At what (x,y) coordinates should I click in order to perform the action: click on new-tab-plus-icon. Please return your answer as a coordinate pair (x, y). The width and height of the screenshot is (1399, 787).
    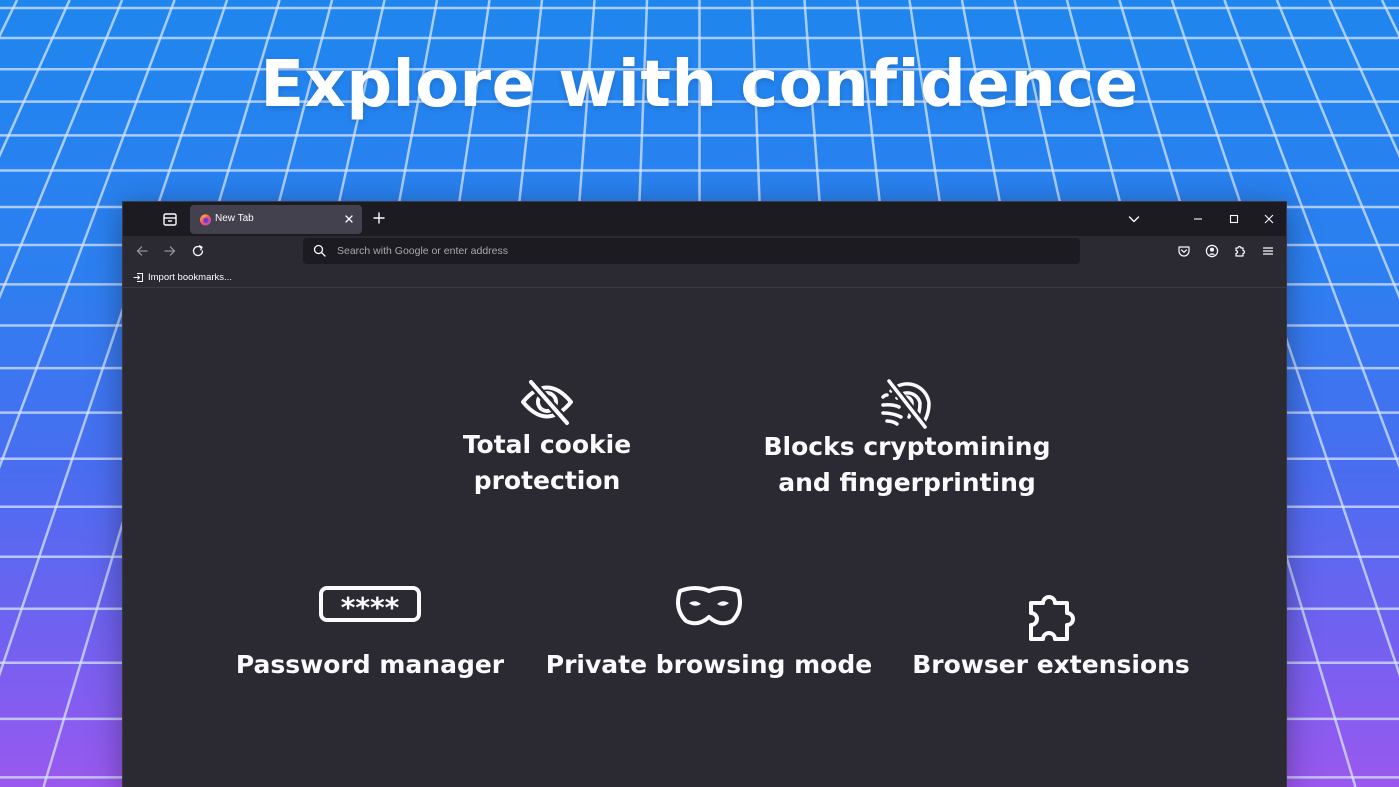
    Looking at the image, I should click on (379, 218).